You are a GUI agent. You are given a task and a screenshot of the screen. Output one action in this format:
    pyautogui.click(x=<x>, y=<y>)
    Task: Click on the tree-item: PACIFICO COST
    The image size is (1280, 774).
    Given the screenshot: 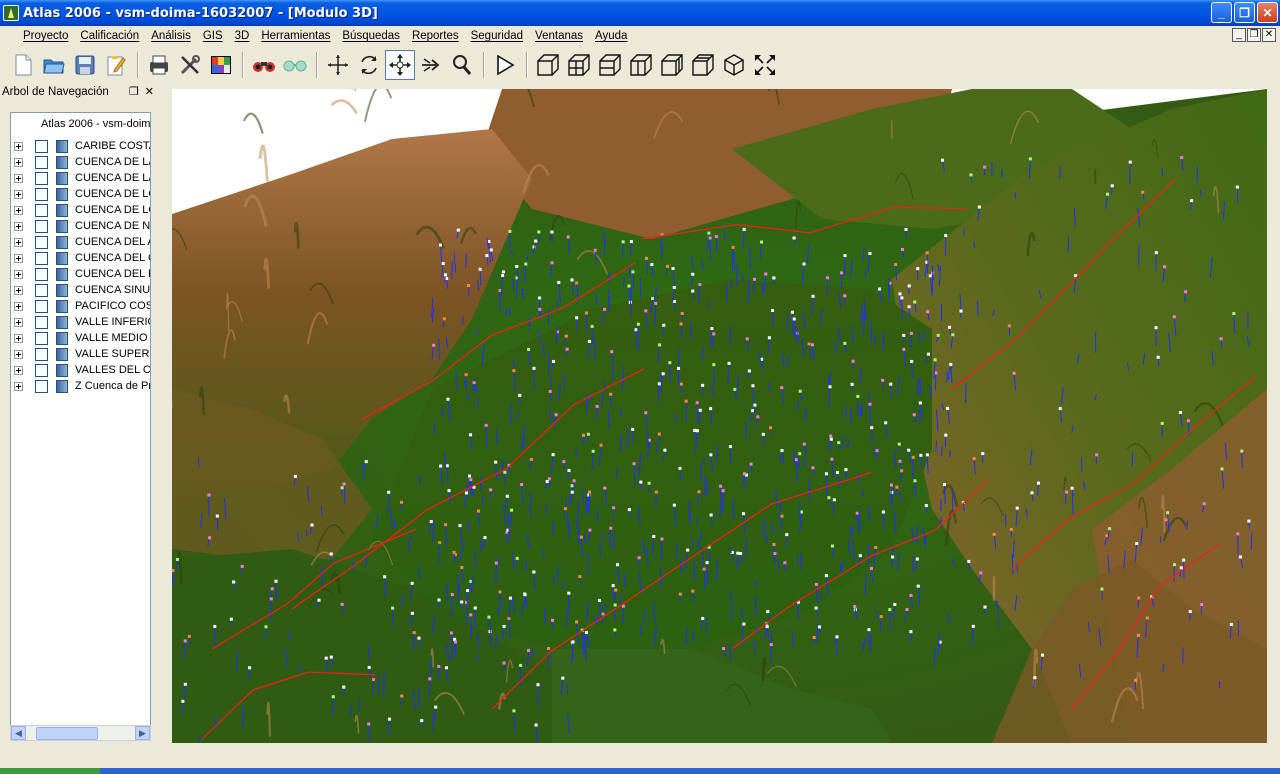 What is the action you would take?
    pyautogui.click(x=80, y=306)
    